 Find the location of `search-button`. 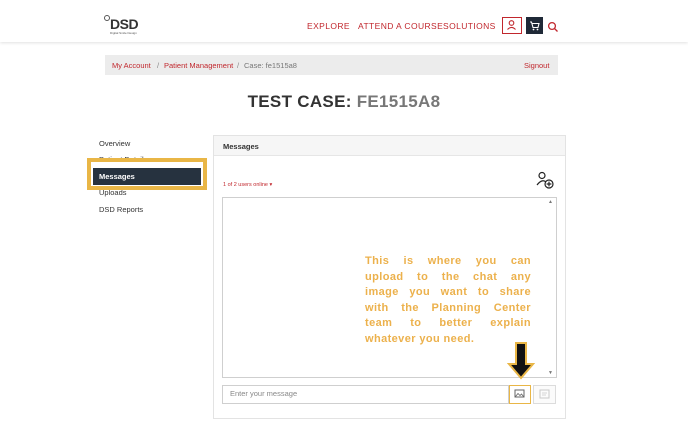

search-button is located at coordinates (553, 26).